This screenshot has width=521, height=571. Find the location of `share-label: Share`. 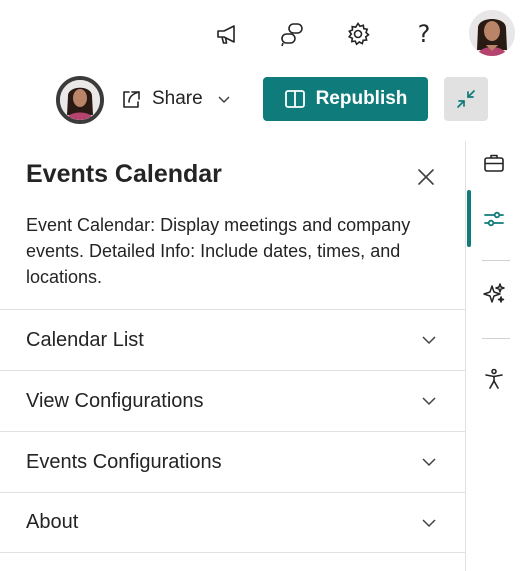

share-label: Share is located at coordinates (177, 98).